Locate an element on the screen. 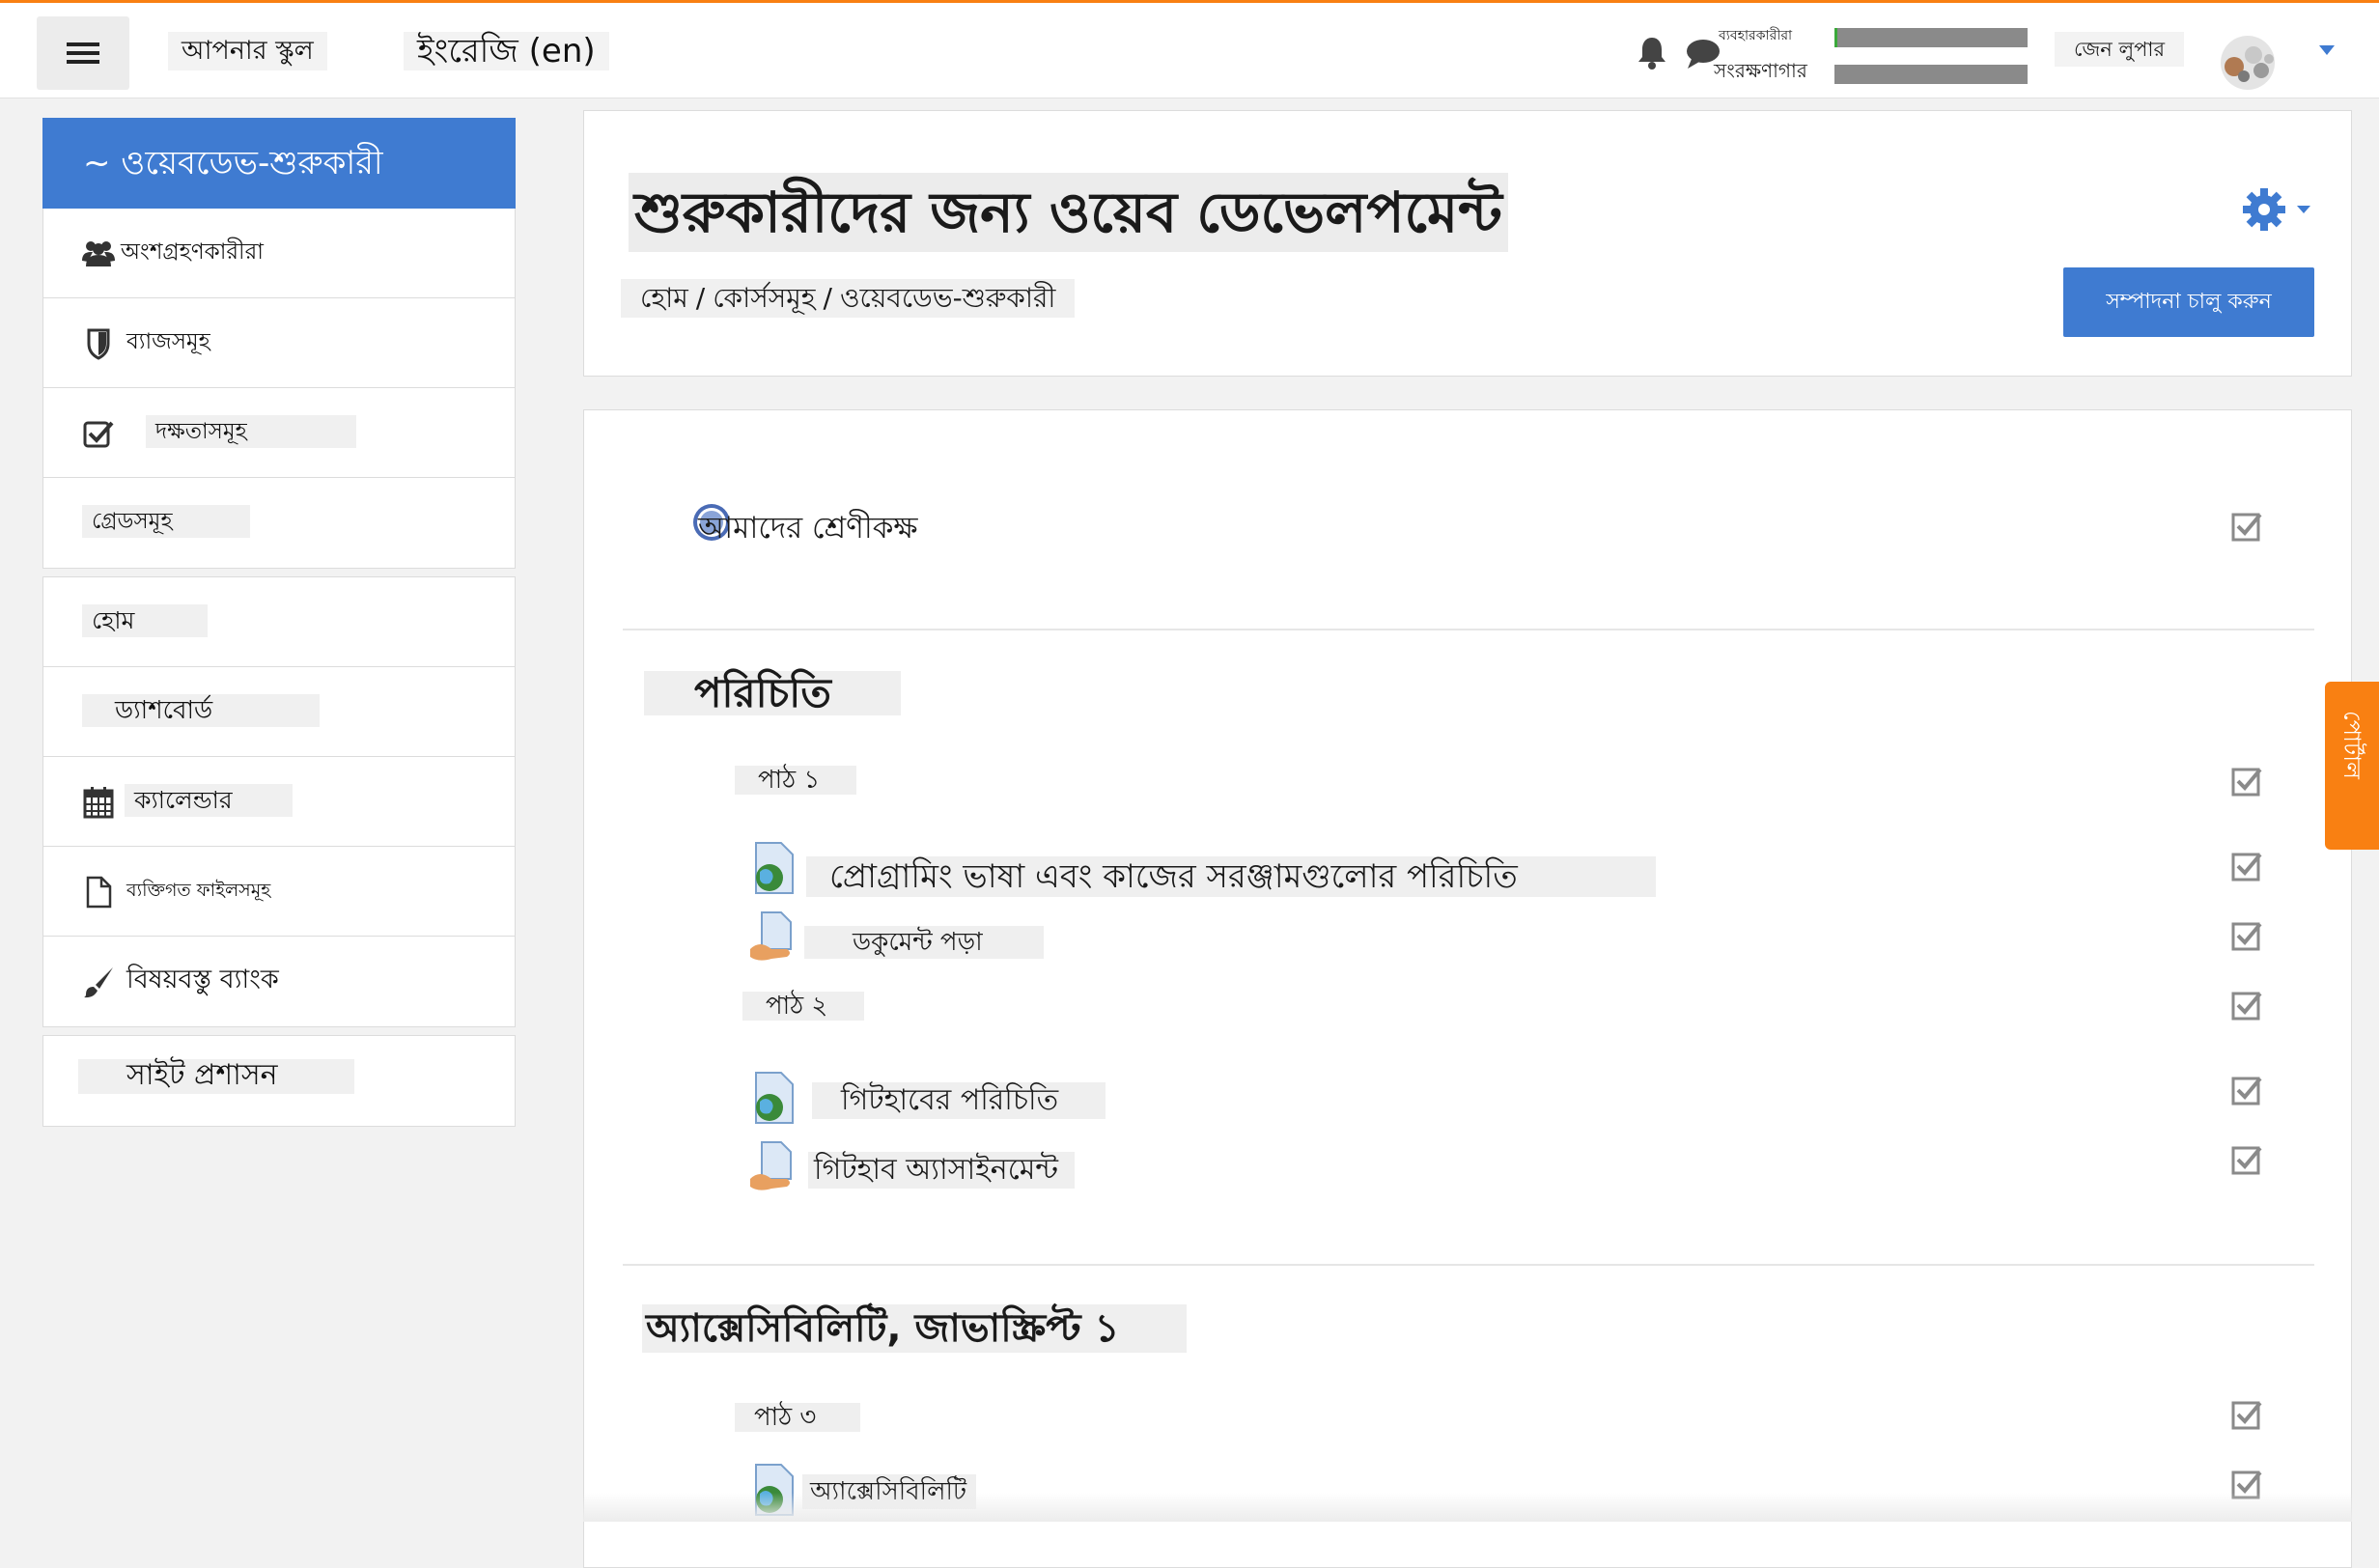 The height and width of the screenshot is (1568, 2379). shield-icon is located at coordinates (98, 344).